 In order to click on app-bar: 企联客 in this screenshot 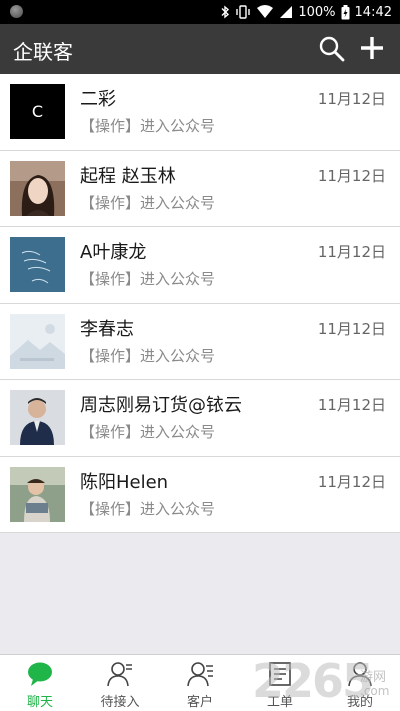, I will do `click(200, 49)`.